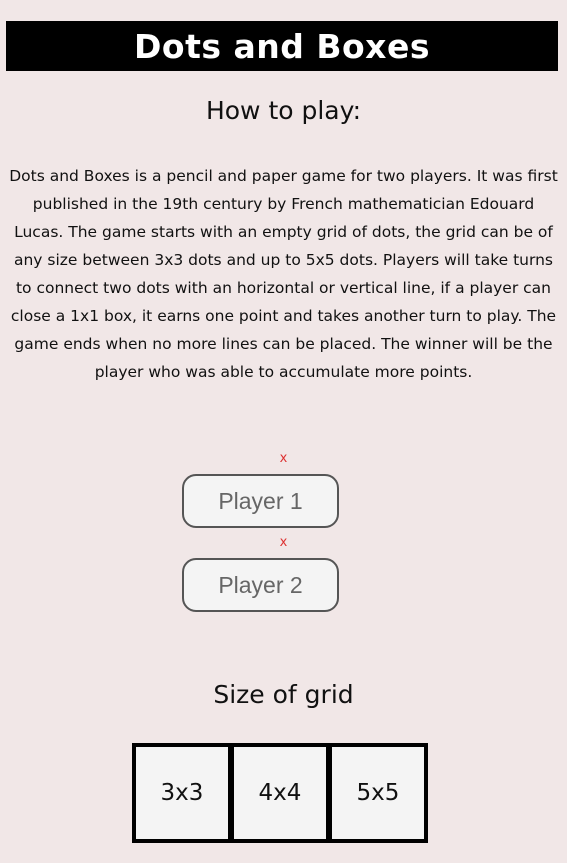 The height and width of the screenshot is (863, 567). What do you see at coordinates (283, 110) in the screenshot?
I see `how-to-play-heading: How to play:` at bounding box center [283, 110].